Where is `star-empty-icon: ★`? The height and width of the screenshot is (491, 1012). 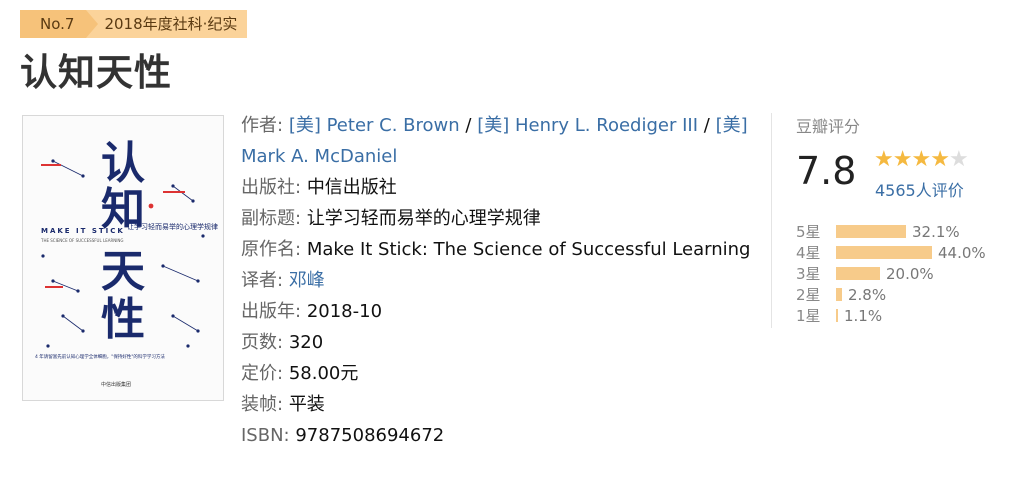
star-empty-icon: ★ is located at coordinates (958, 159).